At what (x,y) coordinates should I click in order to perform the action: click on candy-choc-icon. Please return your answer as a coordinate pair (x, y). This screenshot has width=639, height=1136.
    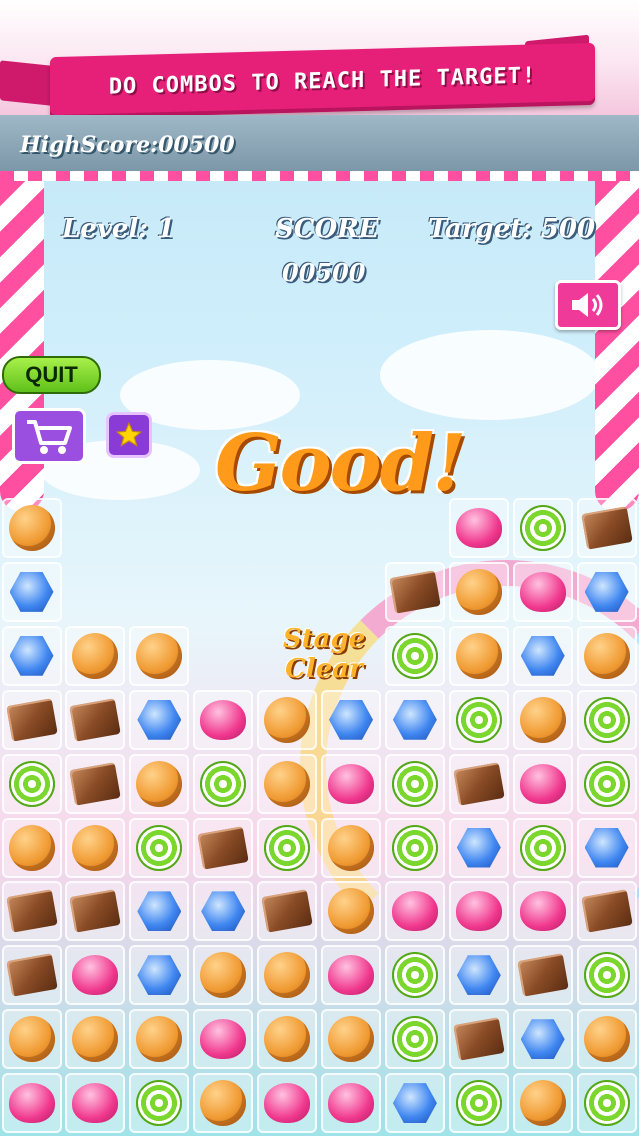
    Looking at the image, I should click on (606, 911).